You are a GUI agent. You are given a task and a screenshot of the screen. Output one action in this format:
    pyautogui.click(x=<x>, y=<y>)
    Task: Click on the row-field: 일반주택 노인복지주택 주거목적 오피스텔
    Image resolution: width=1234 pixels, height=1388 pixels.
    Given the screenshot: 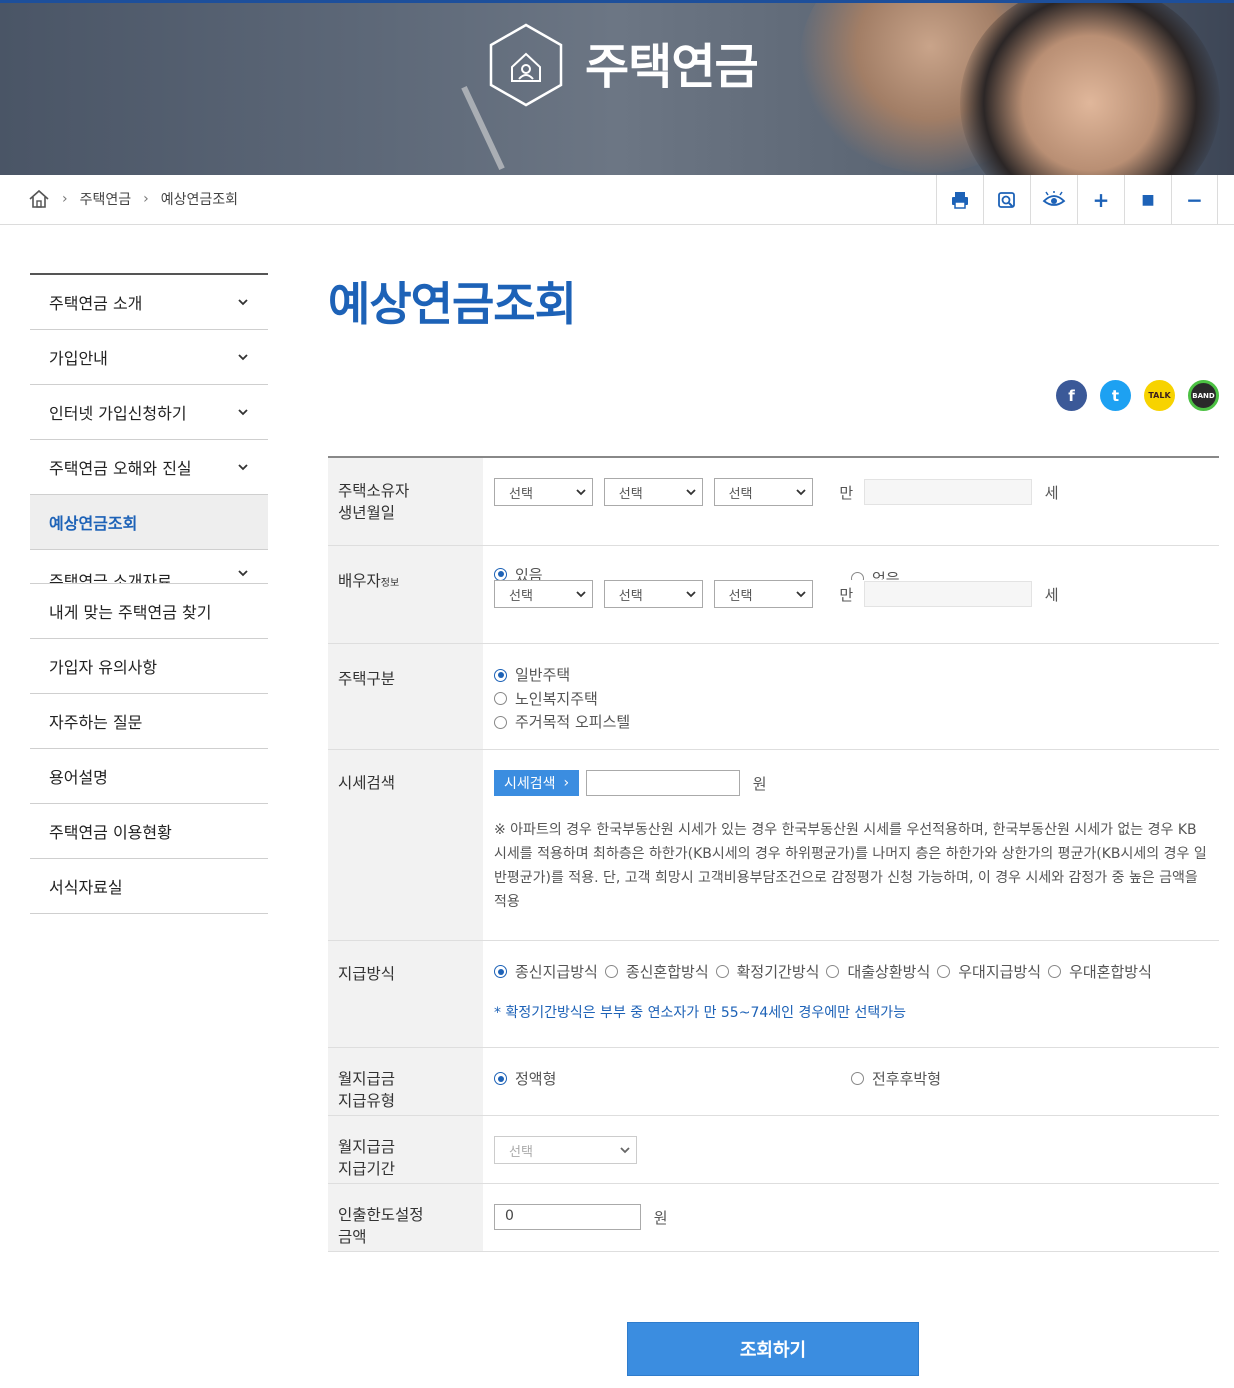 What is the action you would take?
    pyautogui.click(x=851, y=696)
    